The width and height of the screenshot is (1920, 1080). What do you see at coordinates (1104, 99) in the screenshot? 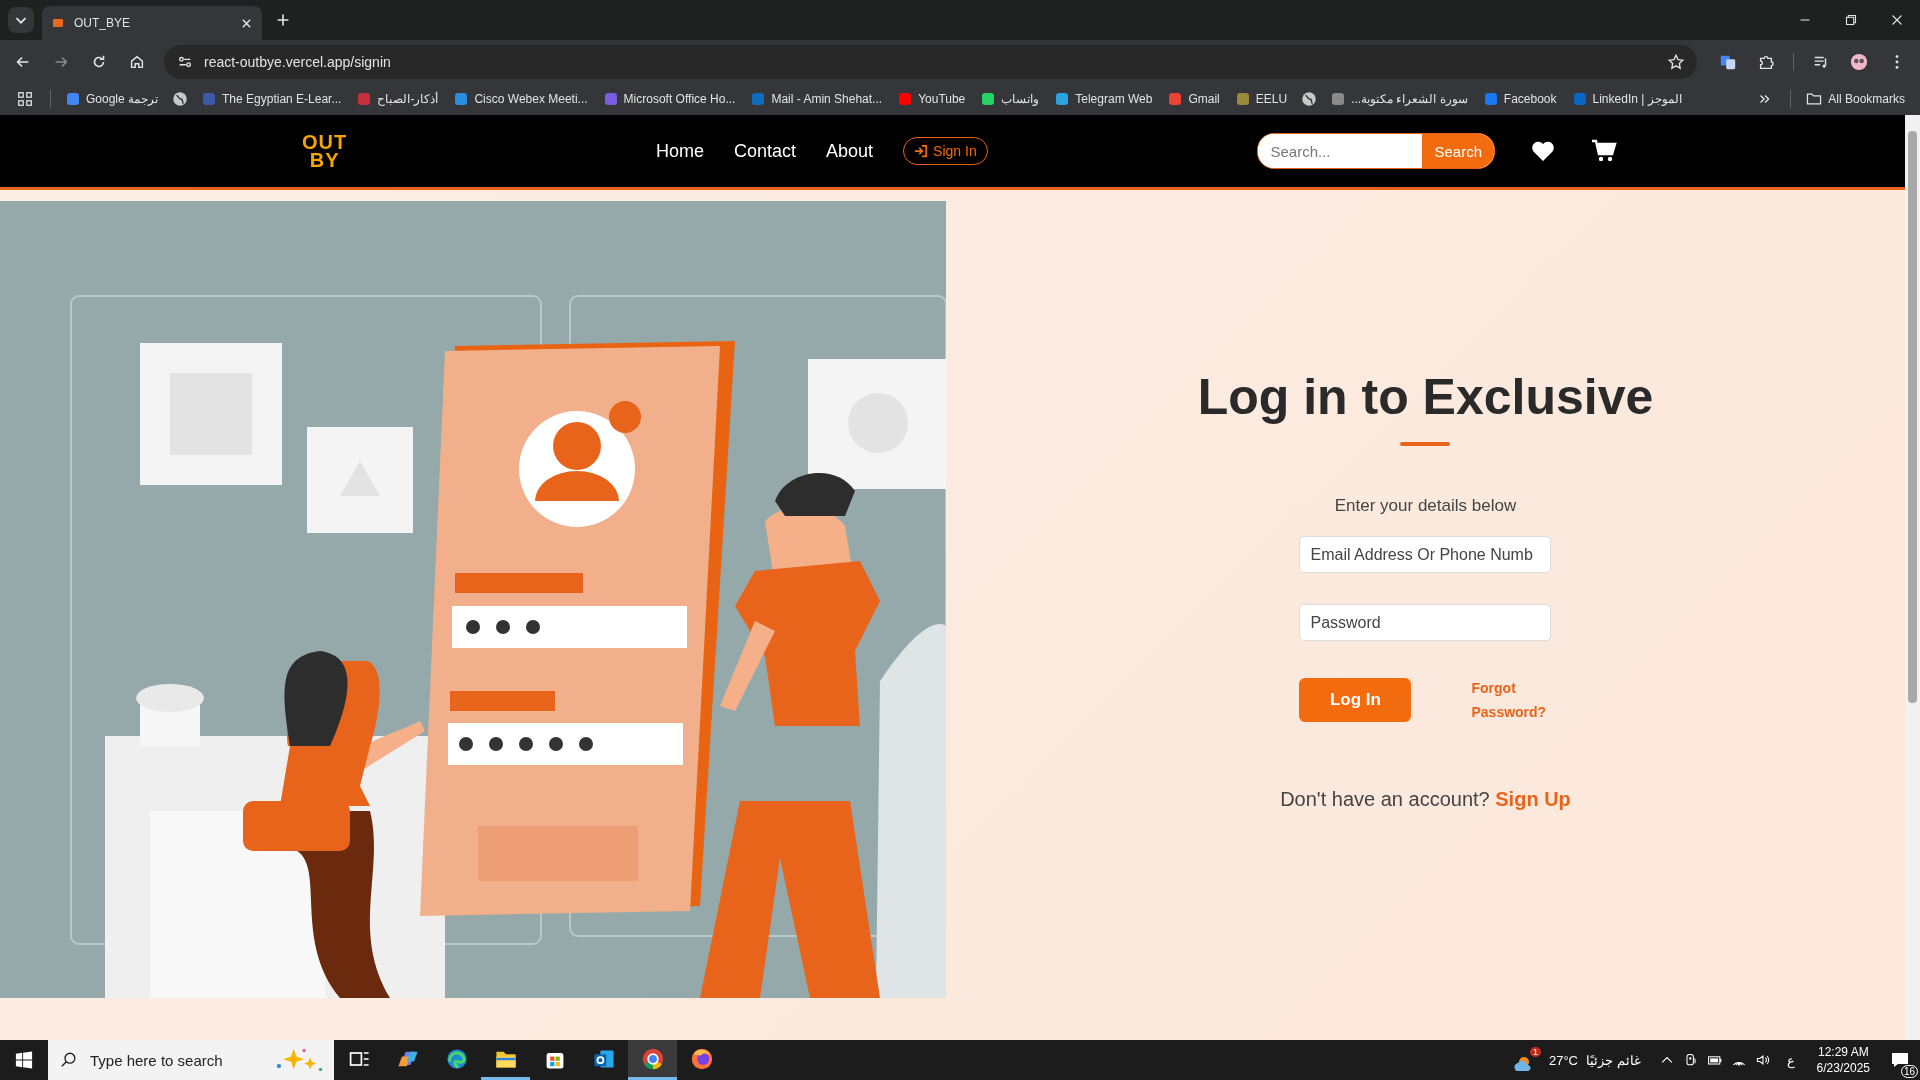
I see `bookmark: Telegram Web` at bounding box center [1104, 99].